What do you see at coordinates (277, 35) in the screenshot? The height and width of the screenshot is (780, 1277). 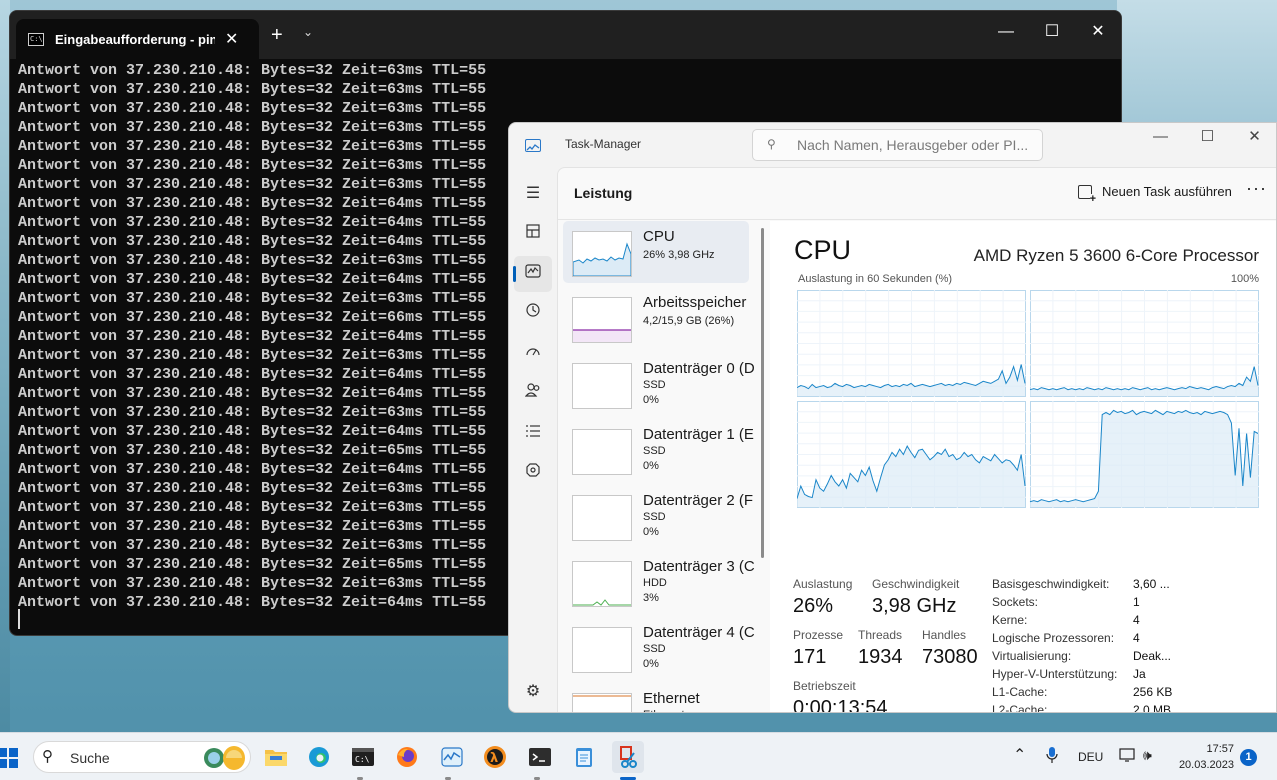 I see `new-tab-button: +` at bounding box center [277, 35].